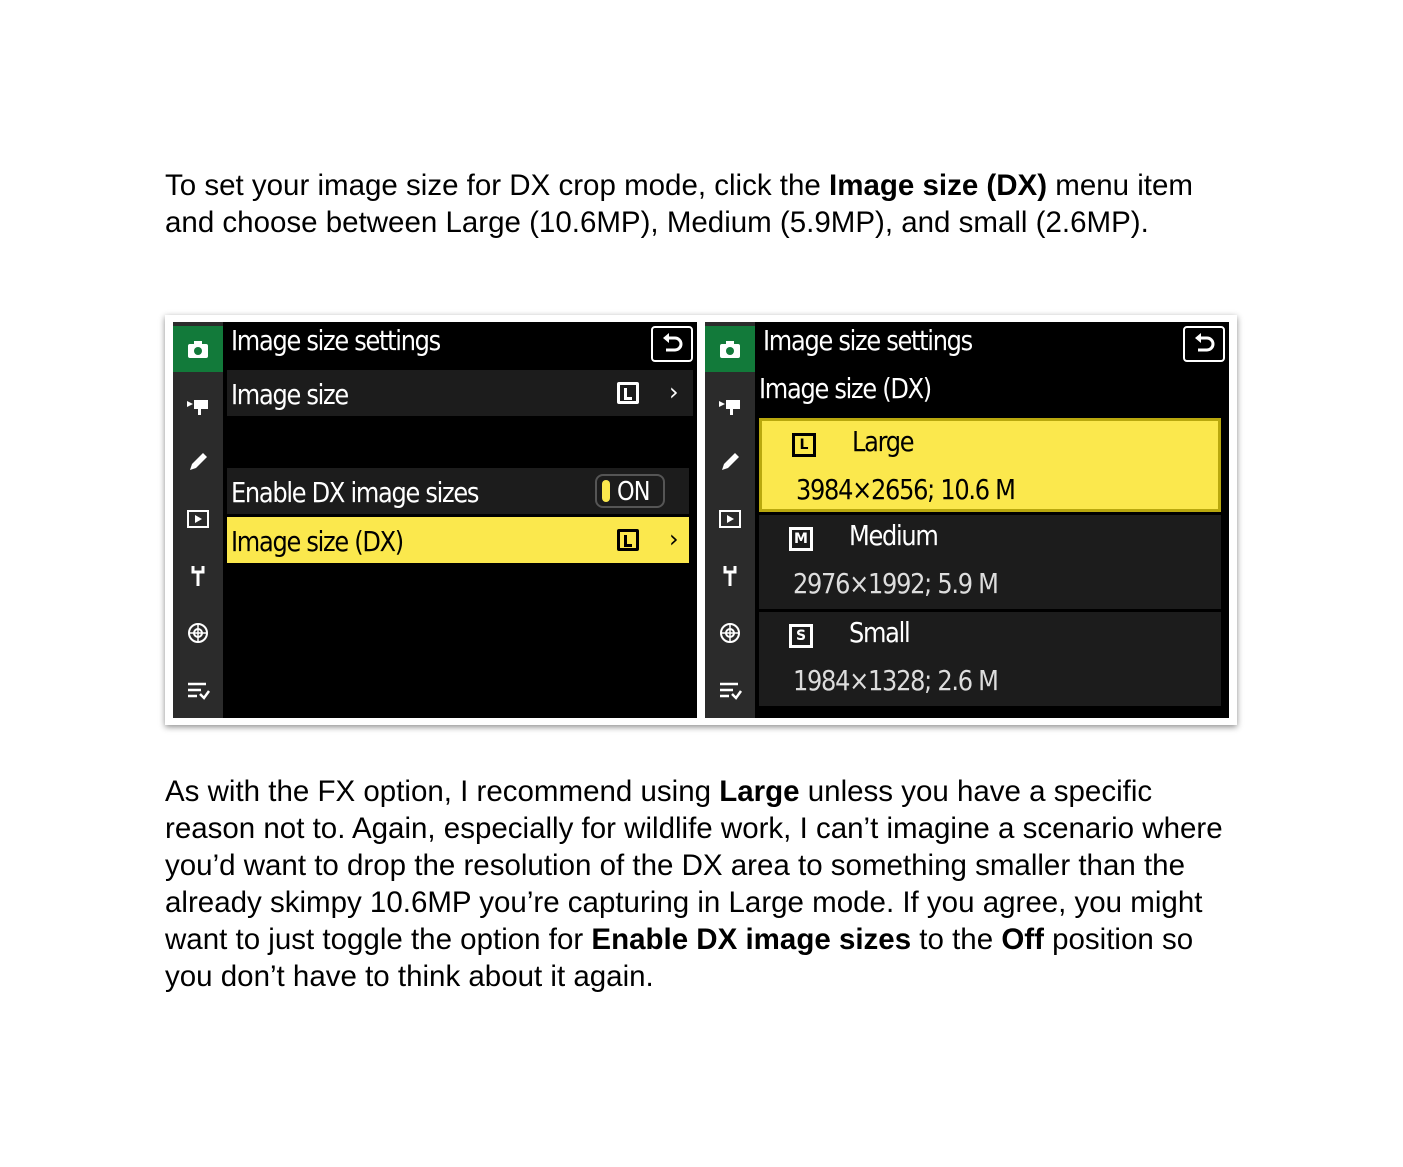 This screenshot has width=1403, height=1167. Describe the element at coordinates (883, 441) in the screenshot. I see `option-name: Large` at that location.